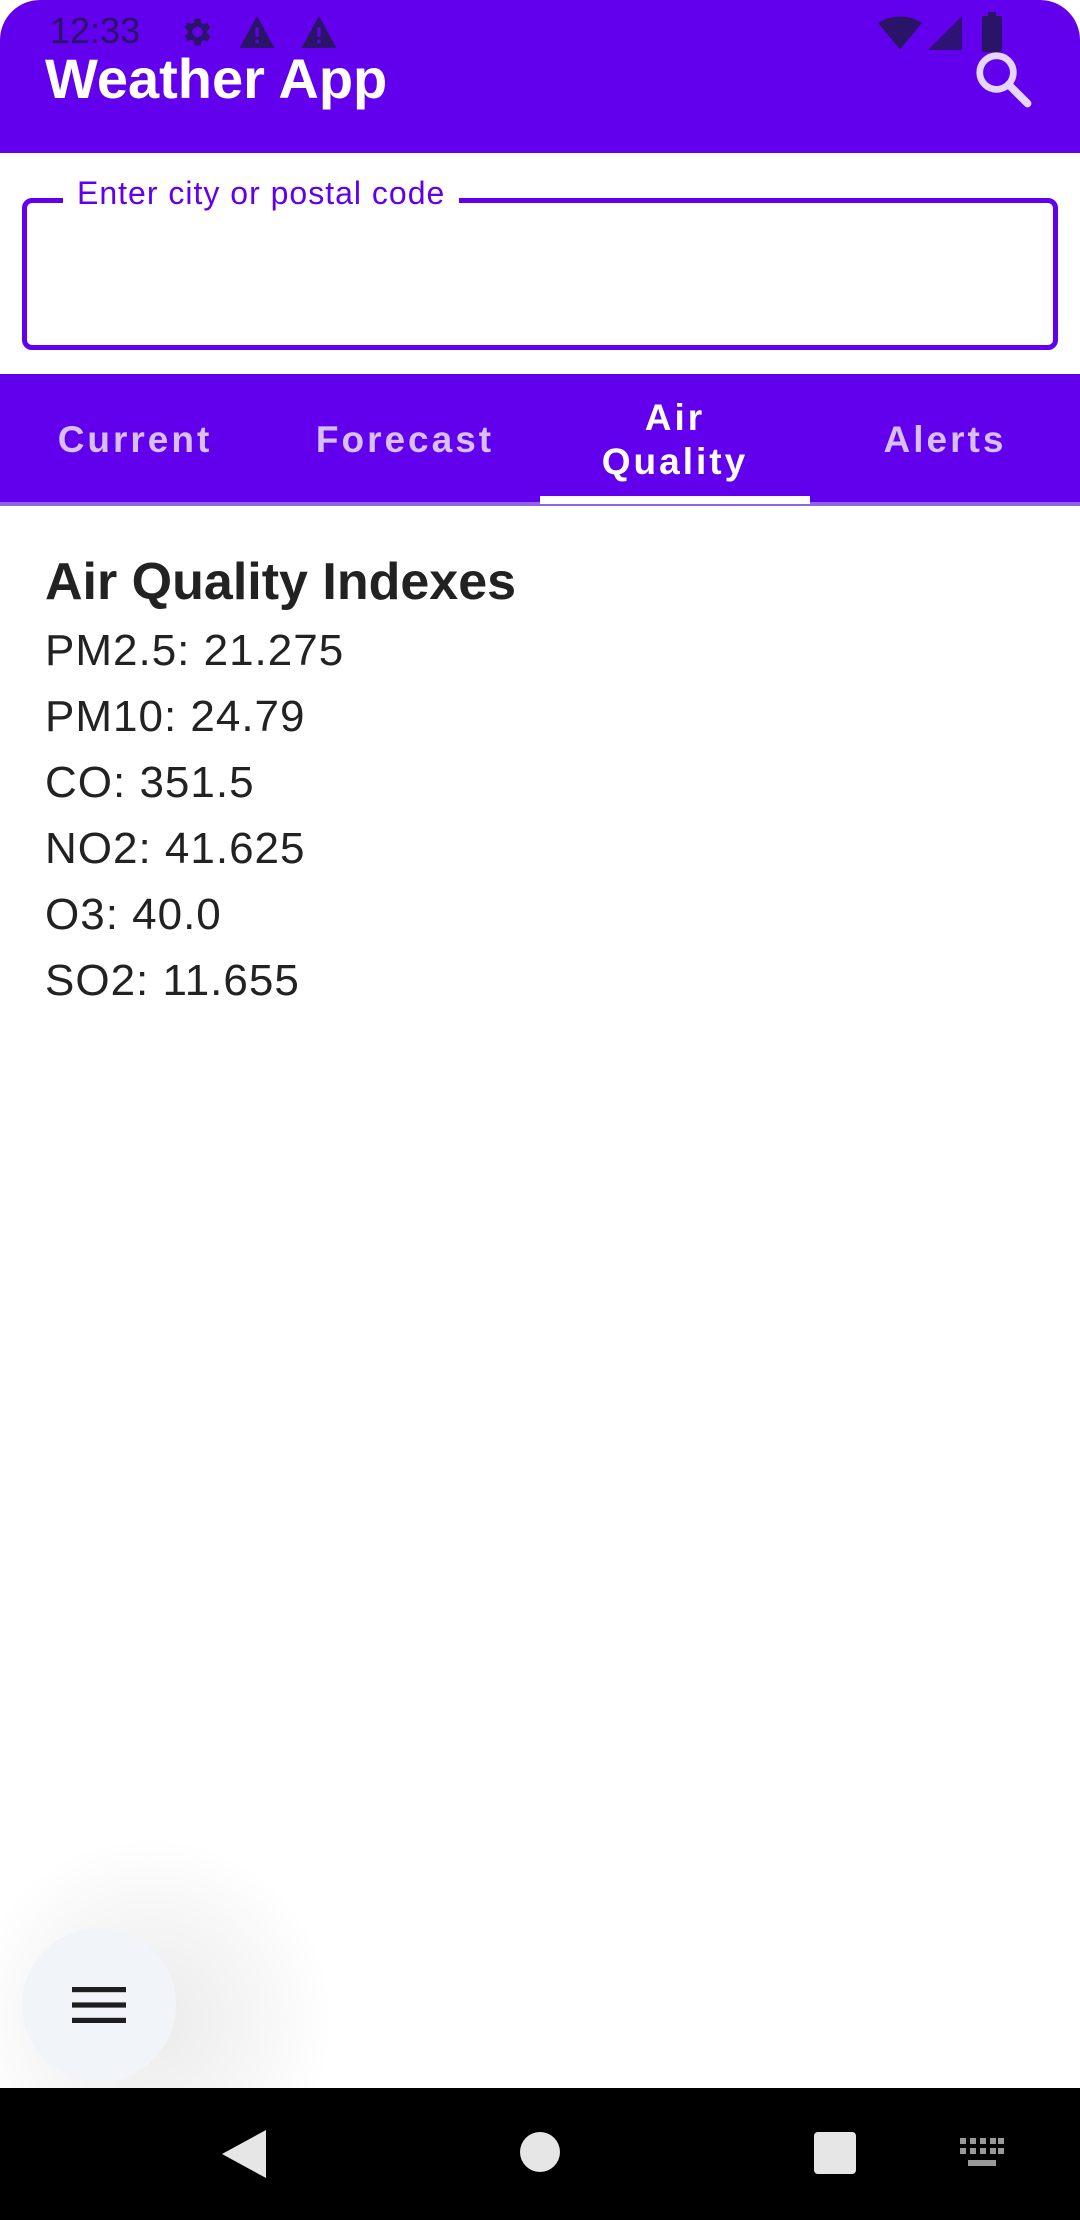 Image resolution: width=1080 pixels, height=2220 pixels. What do you see at coordinates (982, 2153) in the screenshot?
I see `keyboard-icon` at bounding box center [982, 2153].